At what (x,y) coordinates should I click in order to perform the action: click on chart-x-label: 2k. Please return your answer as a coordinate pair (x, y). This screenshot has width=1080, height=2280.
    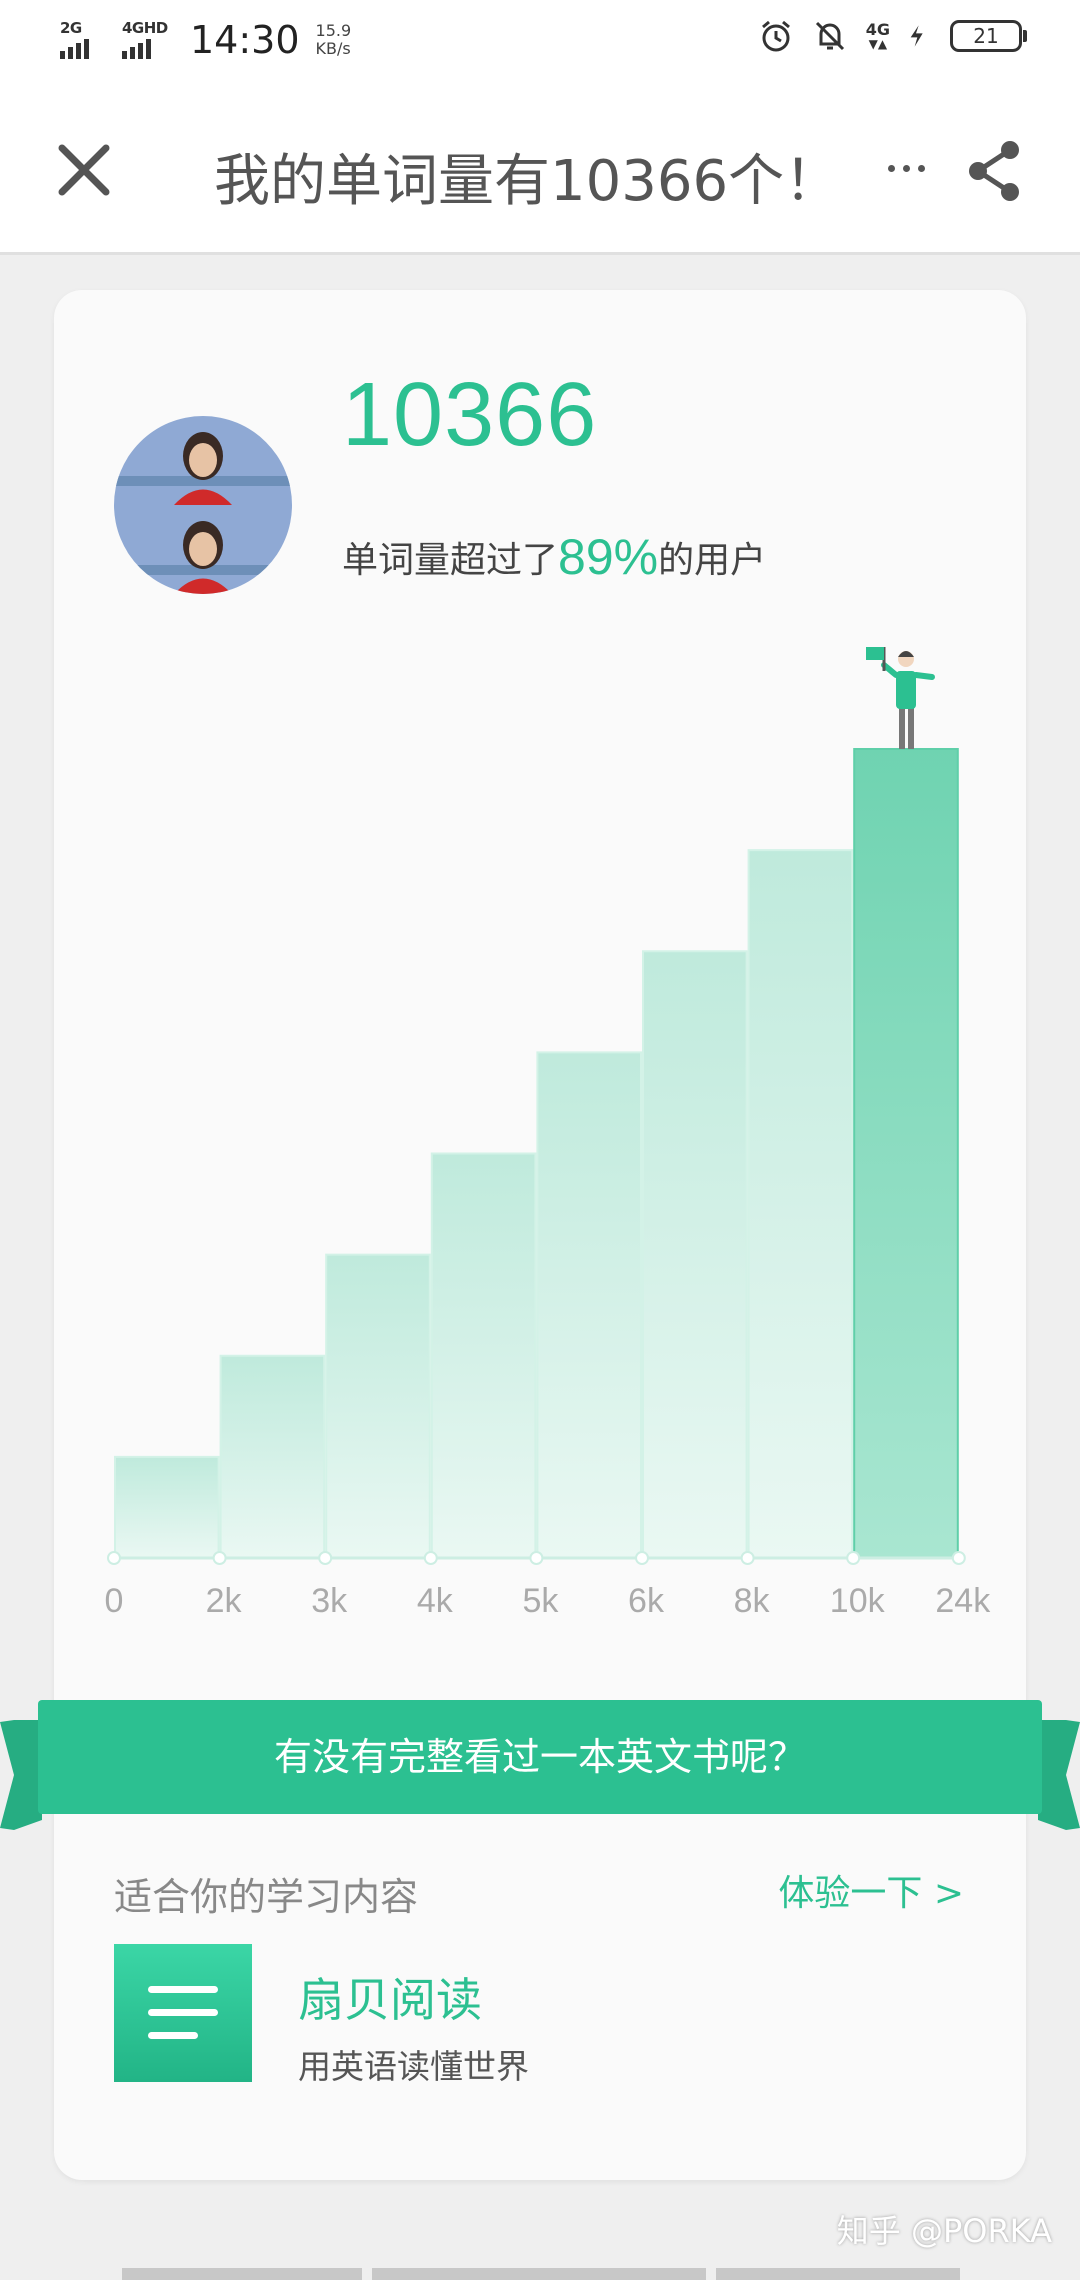
    Looking at the image, I should click on (224, 1601).